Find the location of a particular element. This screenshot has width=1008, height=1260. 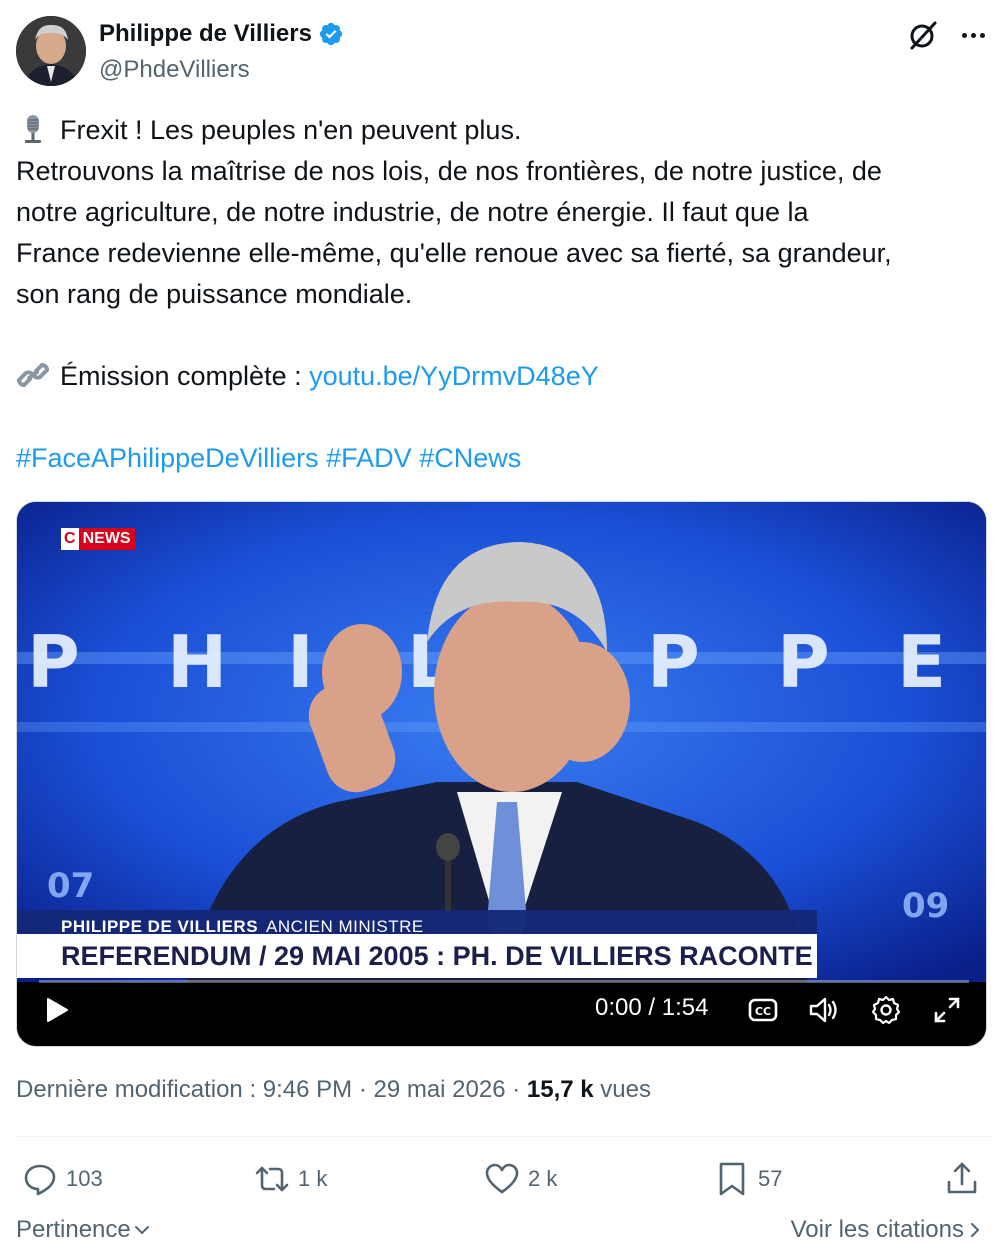

name-row: Philippe de Villiers is located at coordinates (221, 34).